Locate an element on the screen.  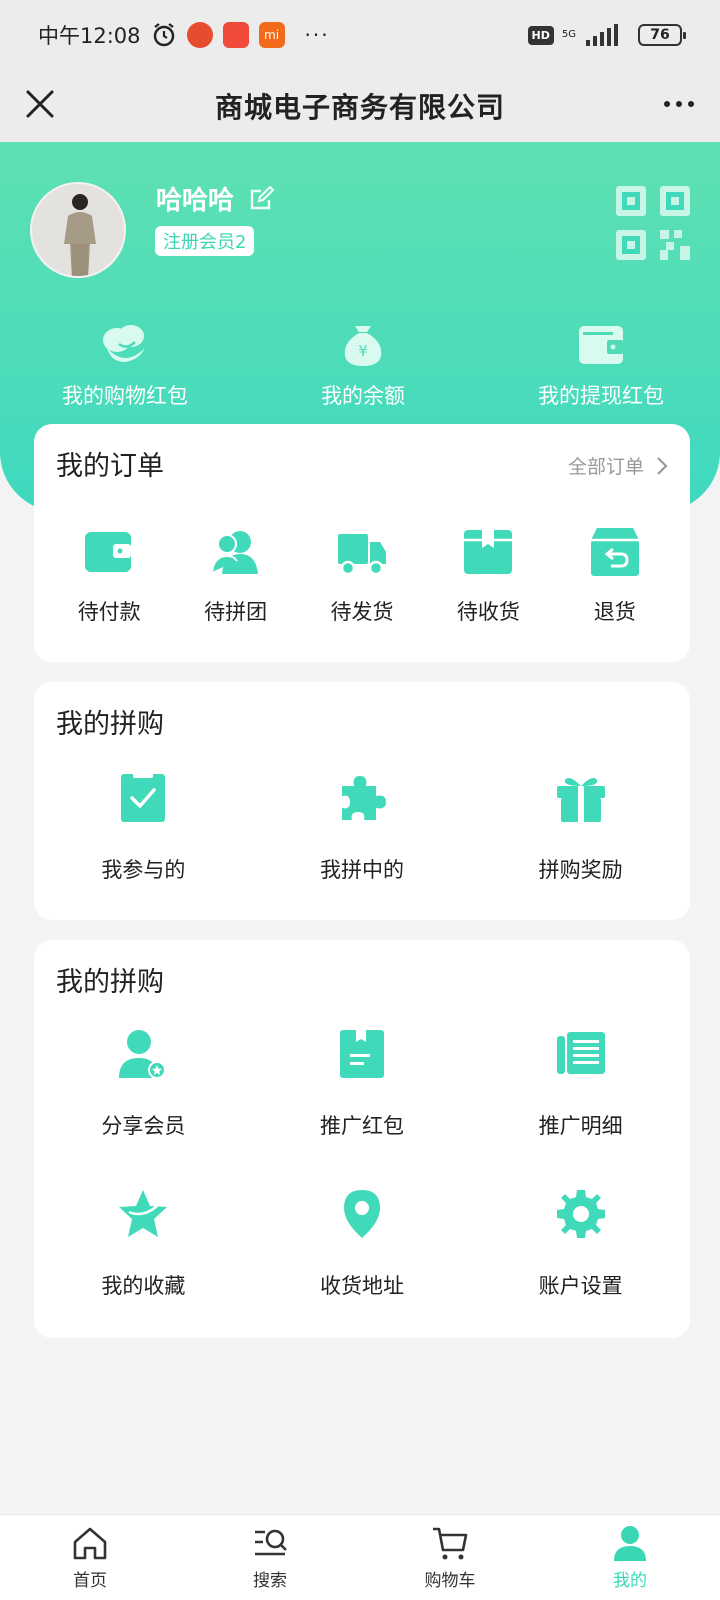
status-bar: 中午12:08 mi ··· HD 5G 76 is located at coordinates (360, 35).